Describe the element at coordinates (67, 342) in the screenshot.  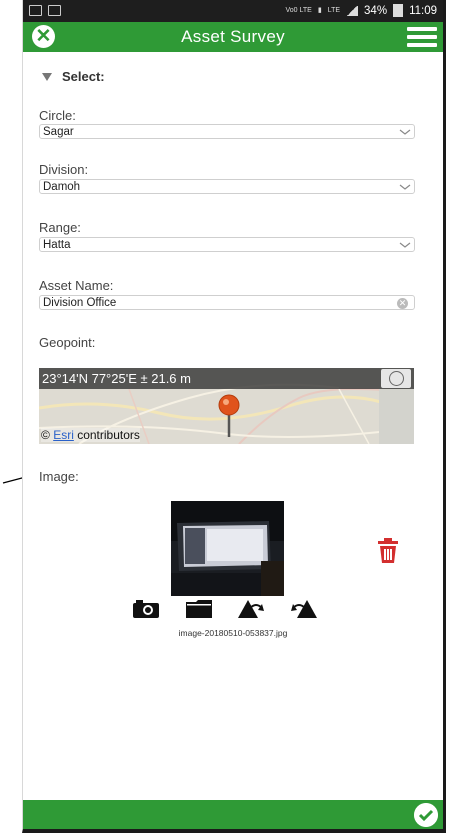
I see `geopoint-label: Geopoint:` at that location.